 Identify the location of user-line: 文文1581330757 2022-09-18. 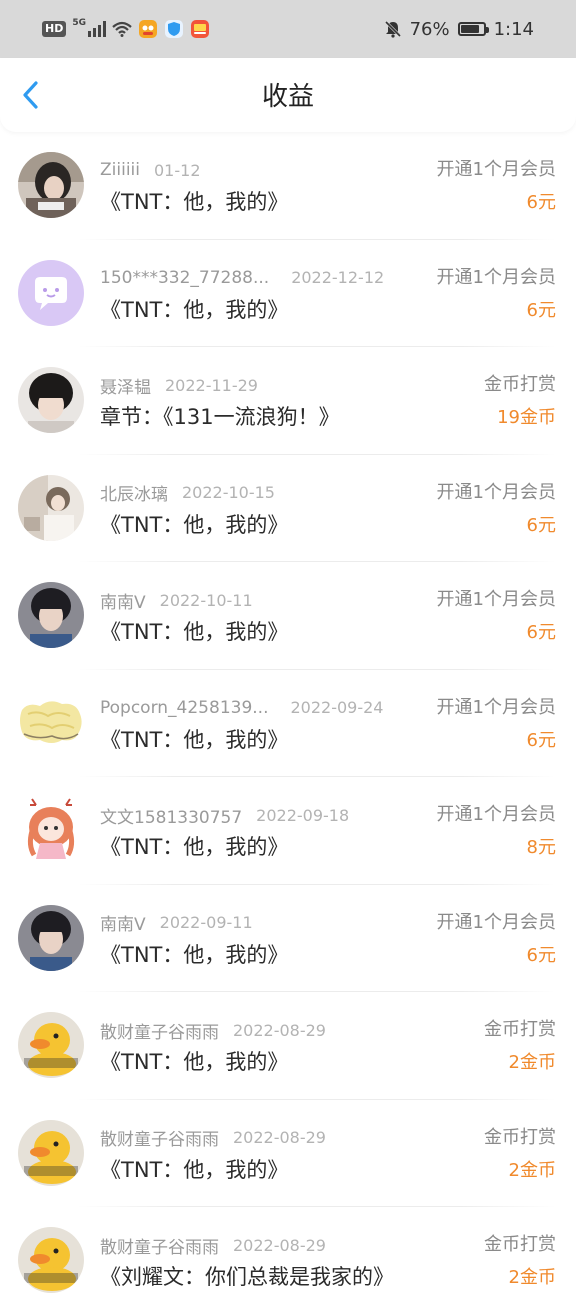
(225, 816).